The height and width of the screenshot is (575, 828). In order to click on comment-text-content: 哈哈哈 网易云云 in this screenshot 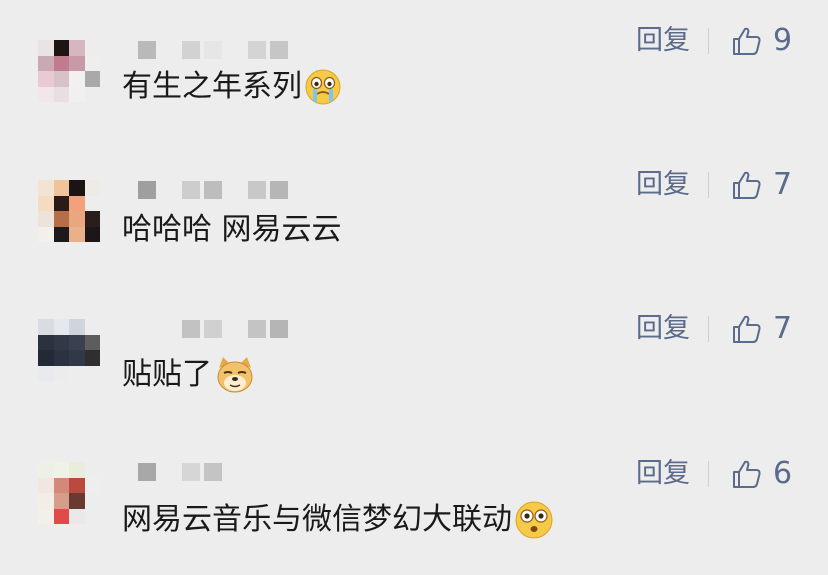, I will do `click(232, 229)`.